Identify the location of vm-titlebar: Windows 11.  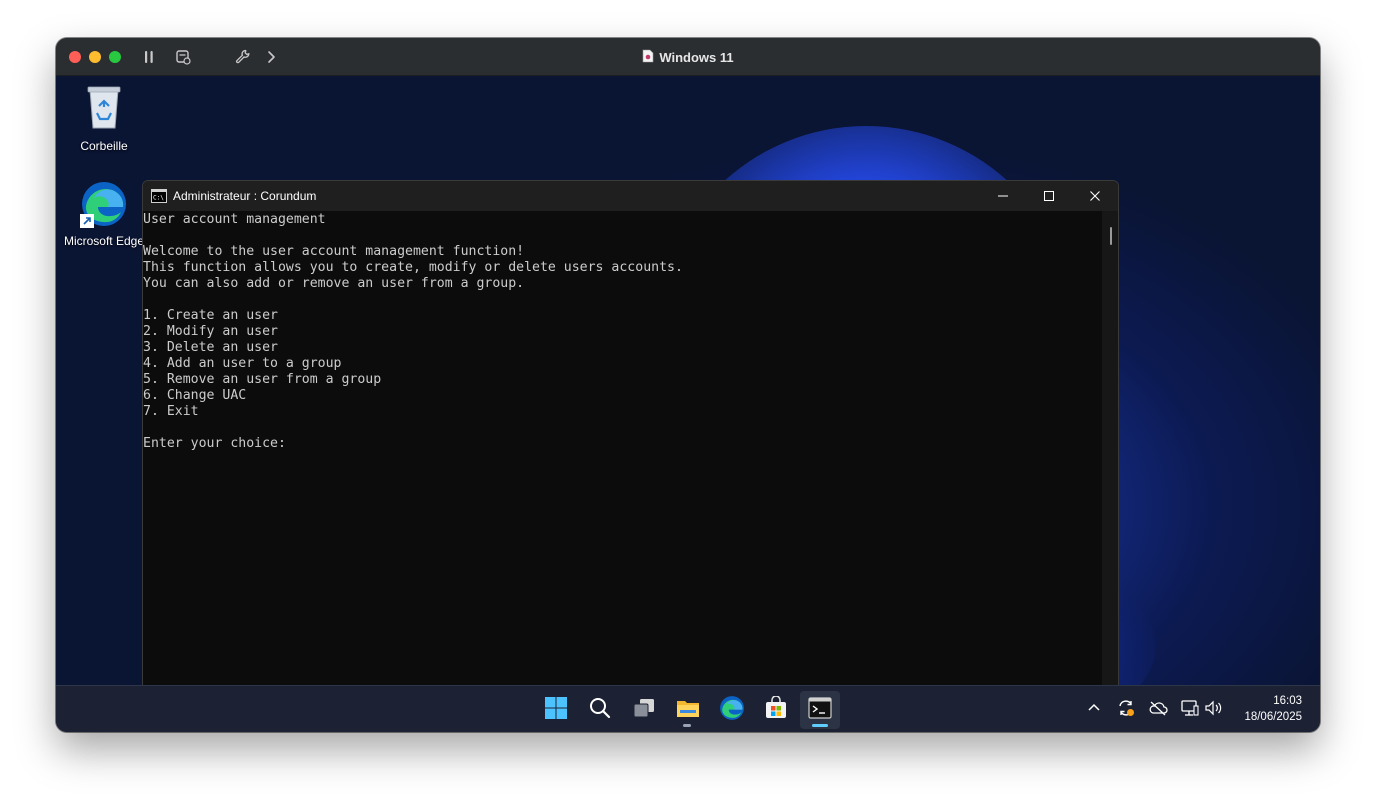
(688, 57).